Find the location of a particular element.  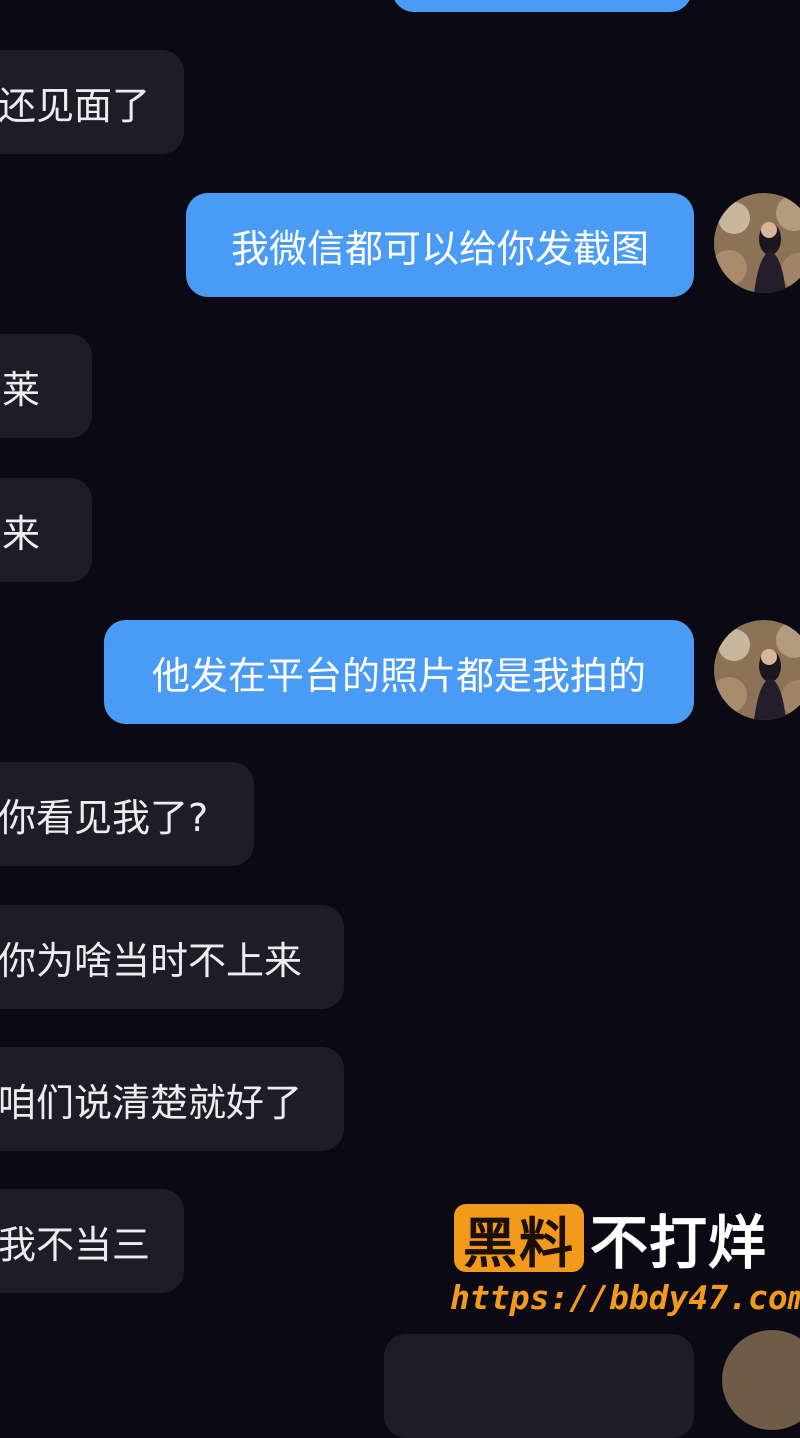

message-bubble-outgoing: 我微信都可以给你发截图 is located at coordinates (440, 245).